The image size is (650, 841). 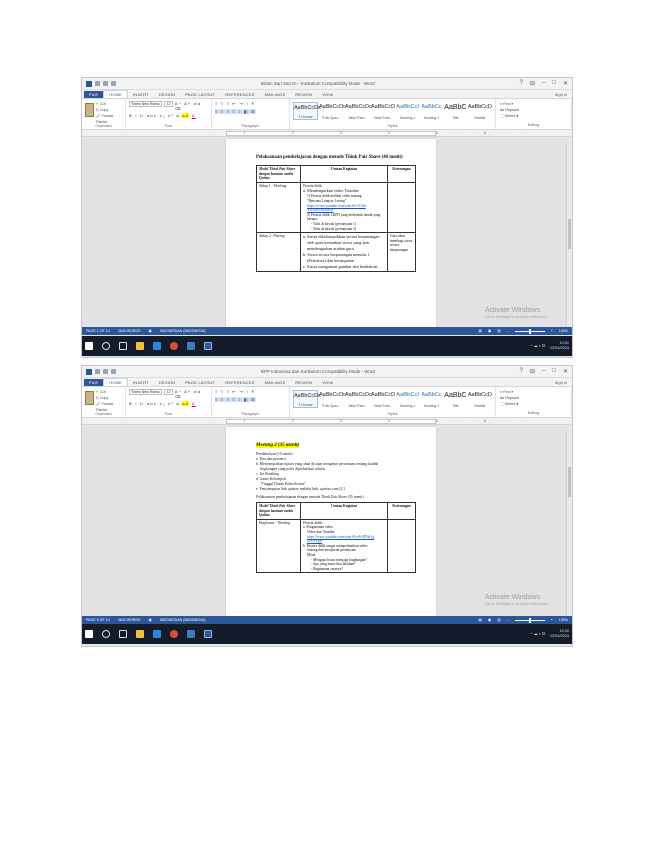 I want to click on save-icon, so click(x=97, y=83).